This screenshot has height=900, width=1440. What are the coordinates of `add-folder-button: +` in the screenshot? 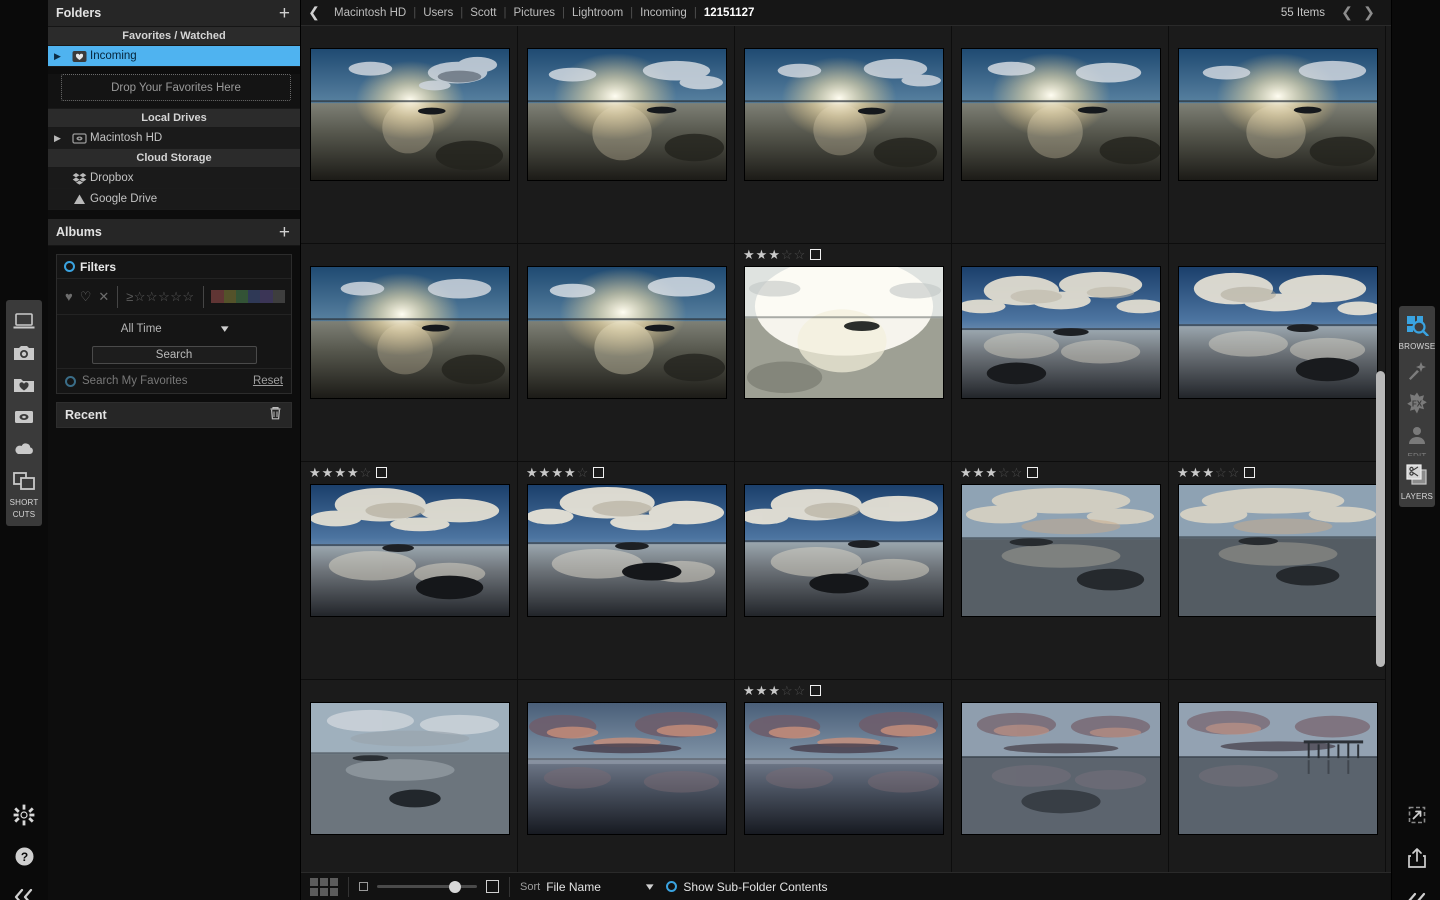 It's located at (284, 13).